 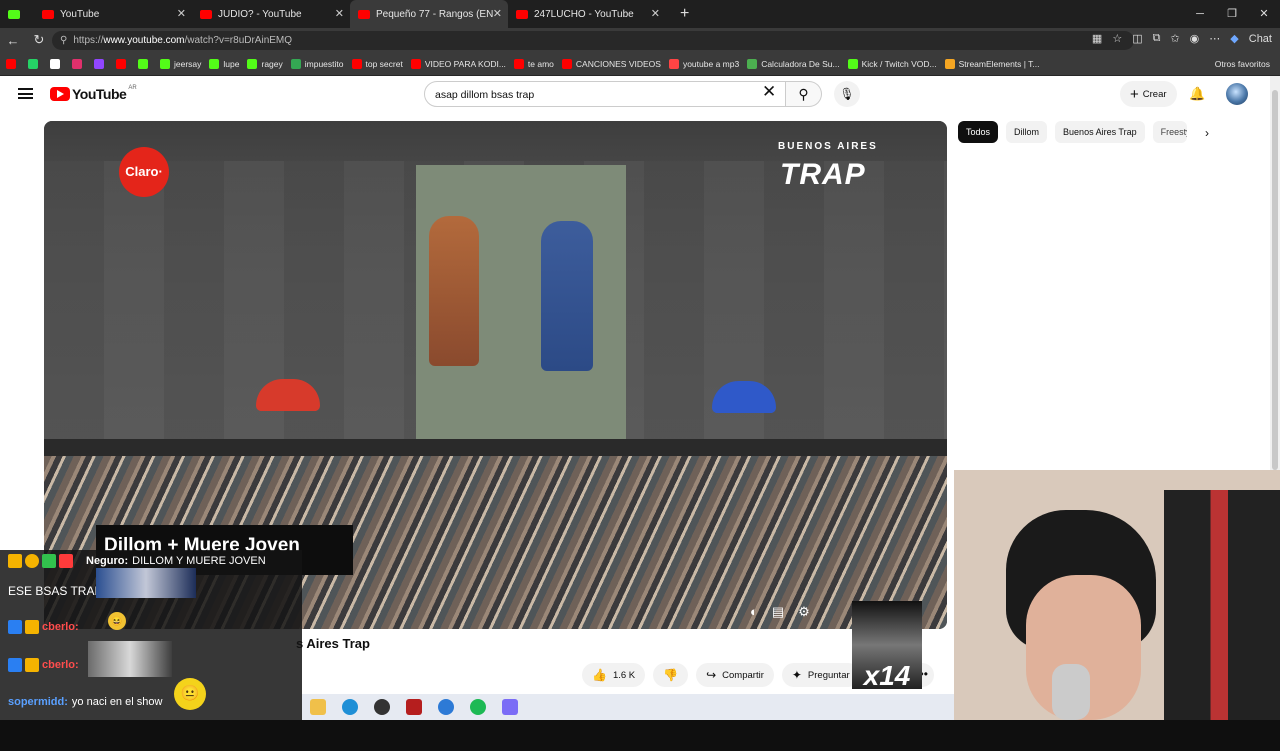 I want to click on chat-label: Chat, so click(x=1260, y=39).